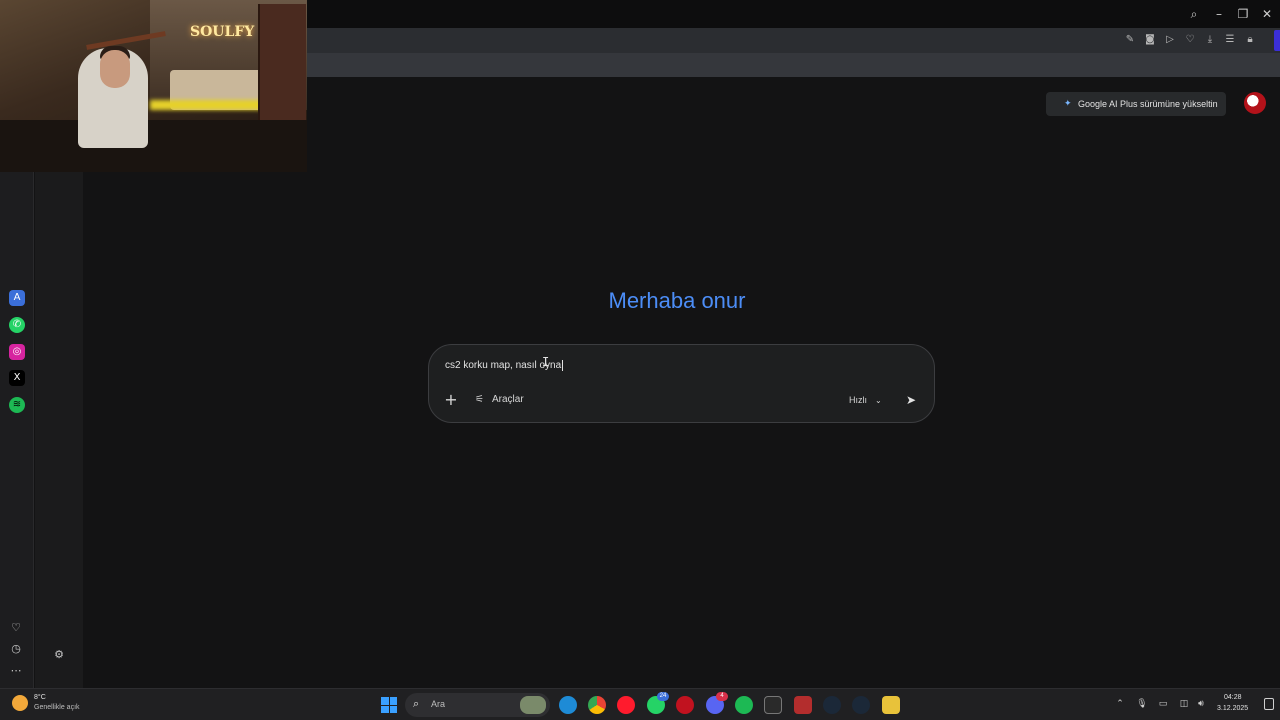 This screenshot has width=1280, height=720. What do you see at coordinates (1277, 40) in the screenshot?
I see `sidebar-toggle` at bounding box center [1277, 40].